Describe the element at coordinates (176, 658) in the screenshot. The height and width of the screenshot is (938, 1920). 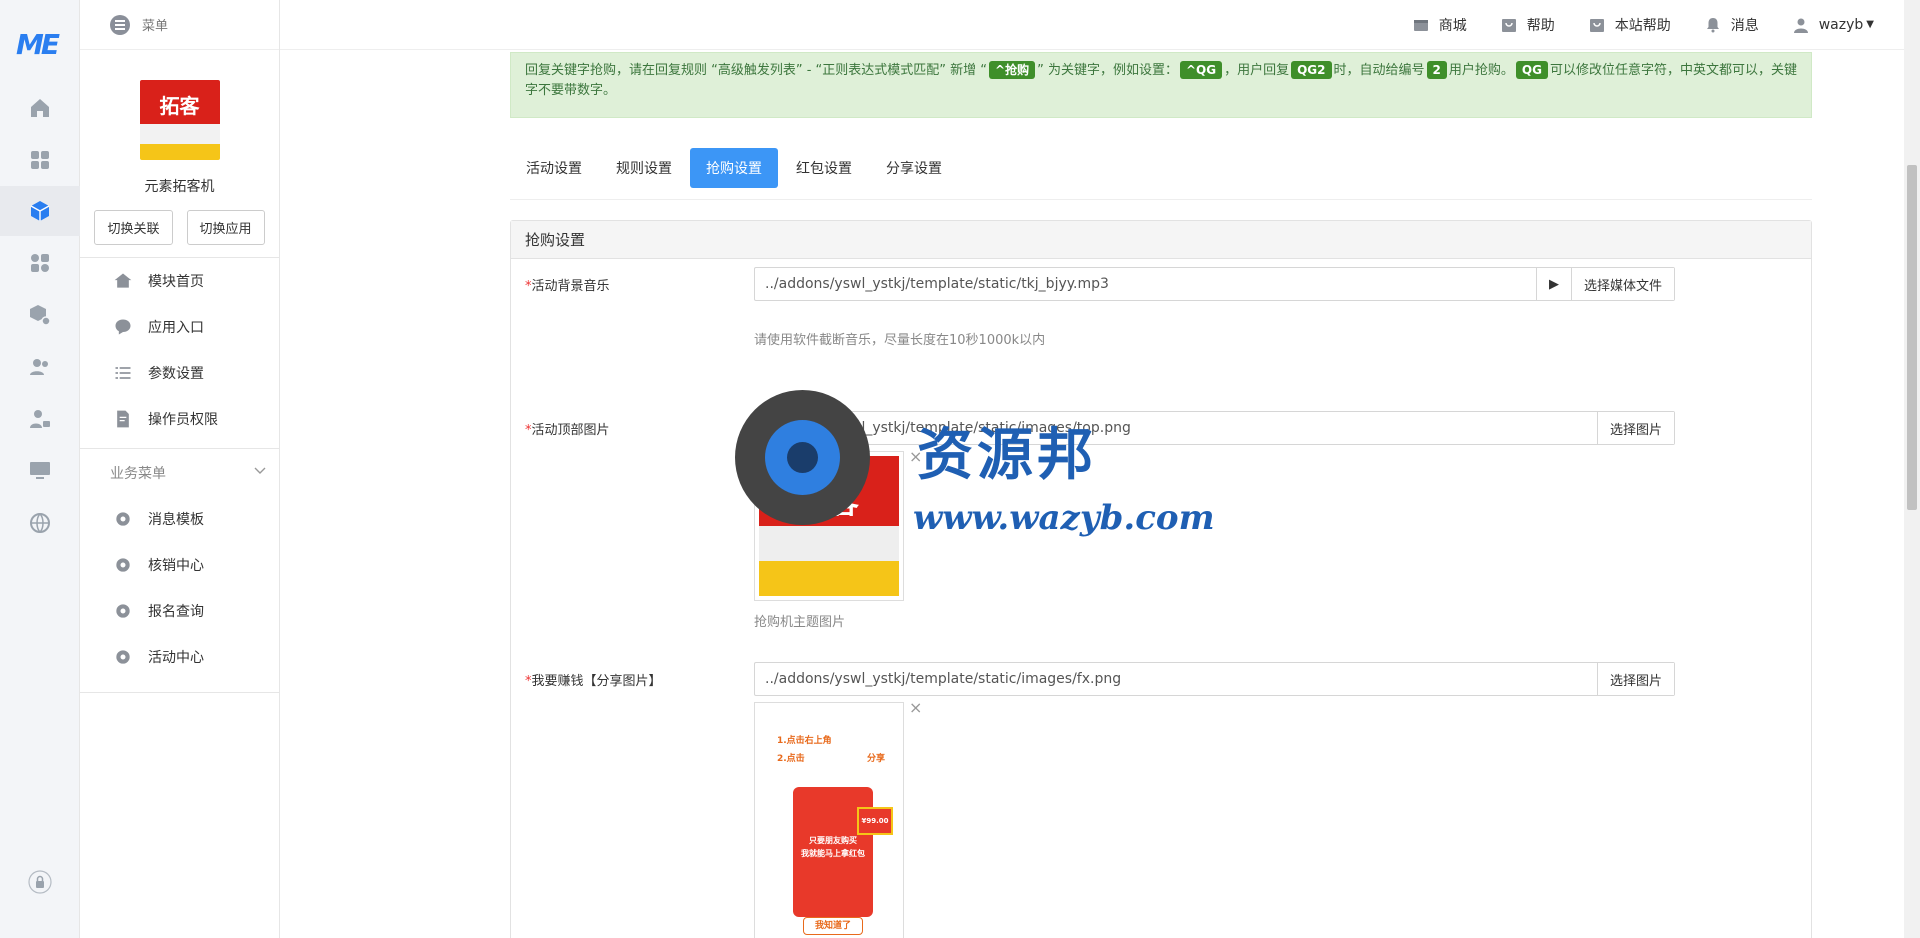
I see `sidebar-item-label: 活动中心` at that location.